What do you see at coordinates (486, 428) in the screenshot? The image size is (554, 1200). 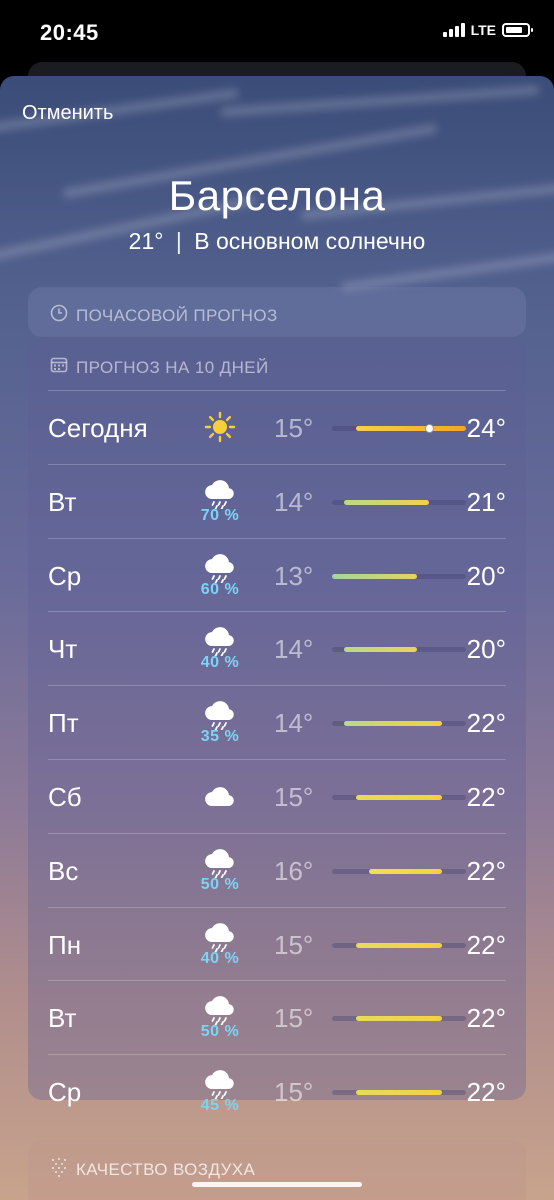 I see `high-temperature: 24°` at bounding box center [486, 428].